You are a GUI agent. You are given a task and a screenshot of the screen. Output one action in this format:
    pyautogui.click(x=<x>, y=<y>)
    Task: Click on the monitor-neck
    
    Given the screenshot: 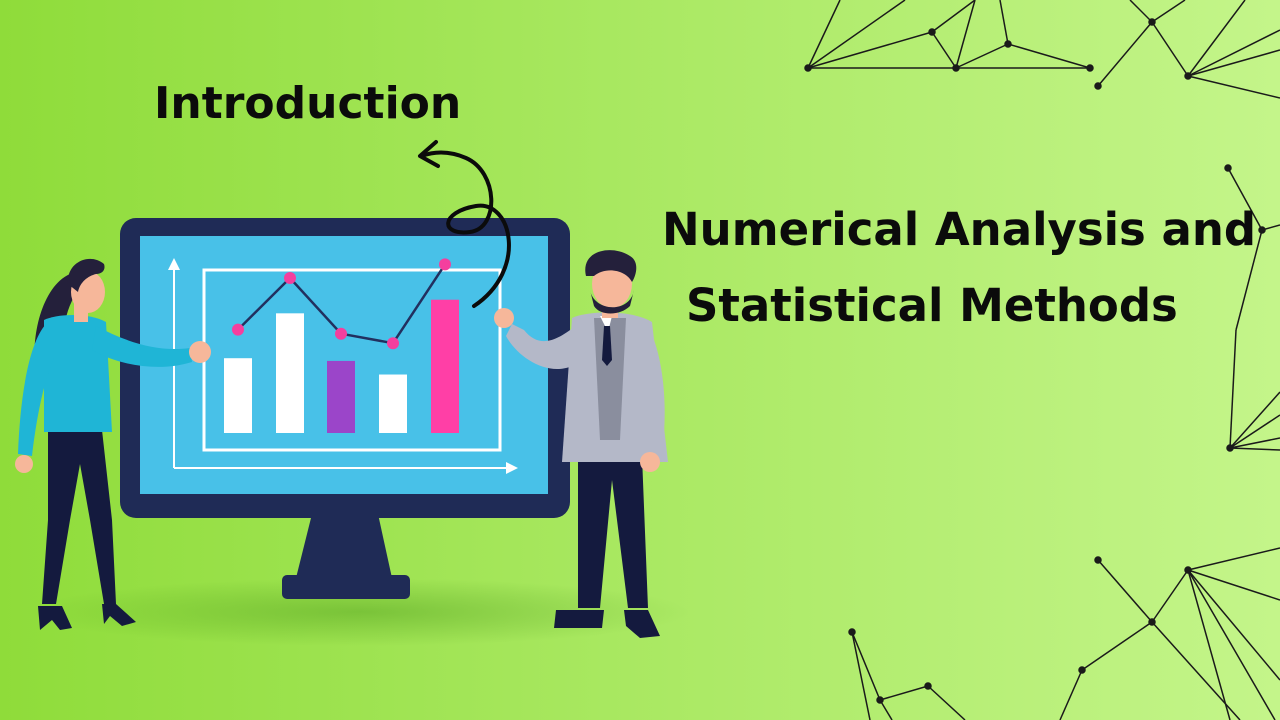 What is the action you would take?
    pyautogui.click(x=344, y=546)
    